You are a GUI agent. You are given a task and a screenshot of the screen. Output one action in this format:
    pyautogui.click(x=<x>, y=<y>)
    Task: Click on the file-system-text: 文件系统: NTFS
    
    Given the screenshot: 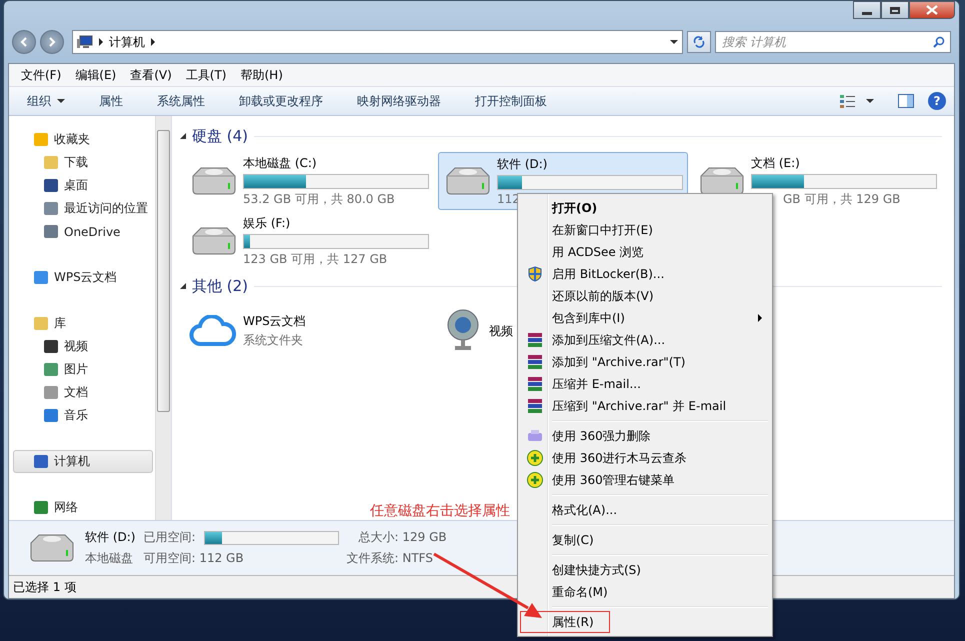 What is the action you would take?
    pyautogui.click(x=390, y=558)
    